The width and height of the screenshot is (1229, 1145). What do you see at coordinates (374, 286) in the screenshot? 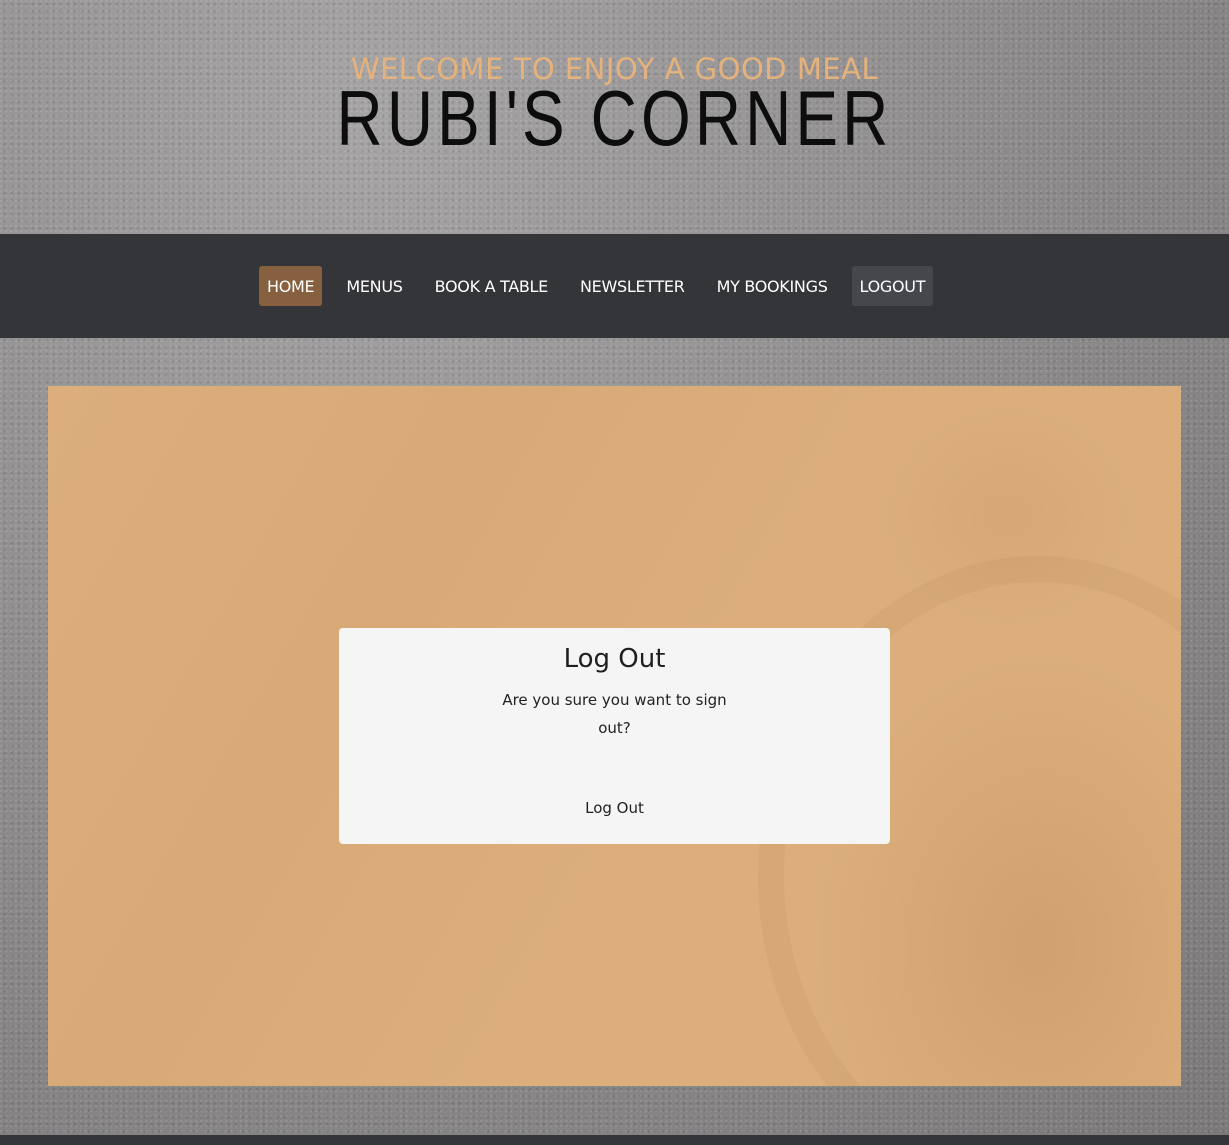
I see `nav-item-menus: MENUS` at bounding box center [374, 286].